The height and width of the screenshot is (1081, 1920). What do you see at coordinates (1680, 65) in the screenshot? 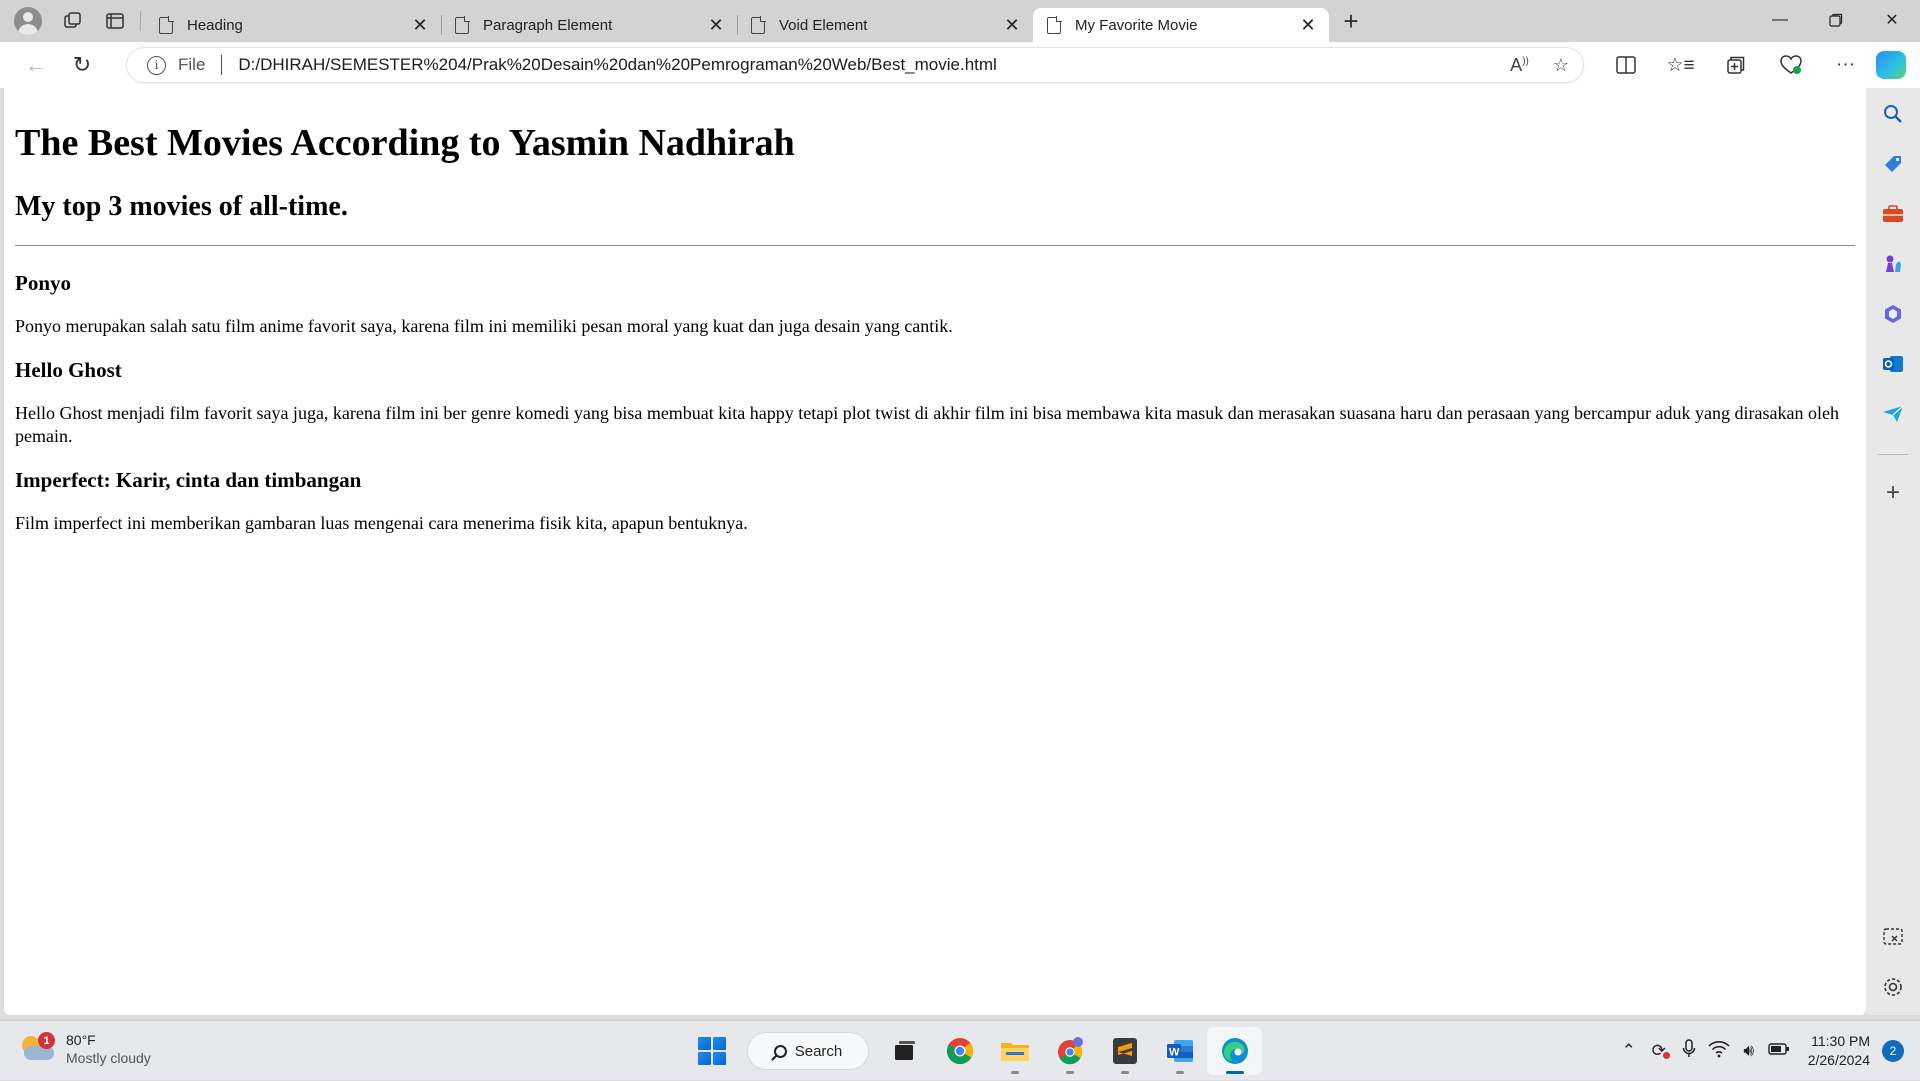
I see `favorites-icon: ☆≡` at bounding box center [1680, 65].